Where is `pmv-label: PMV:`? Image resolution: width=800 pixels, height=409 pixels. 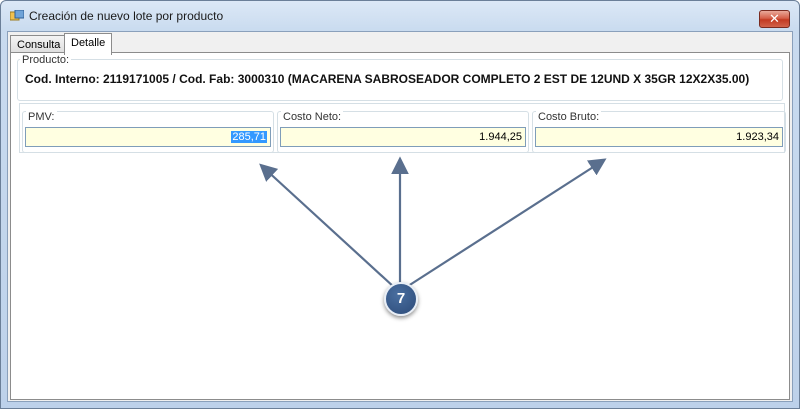
pmv-label: PMV: is located at coordinates (41, 117).